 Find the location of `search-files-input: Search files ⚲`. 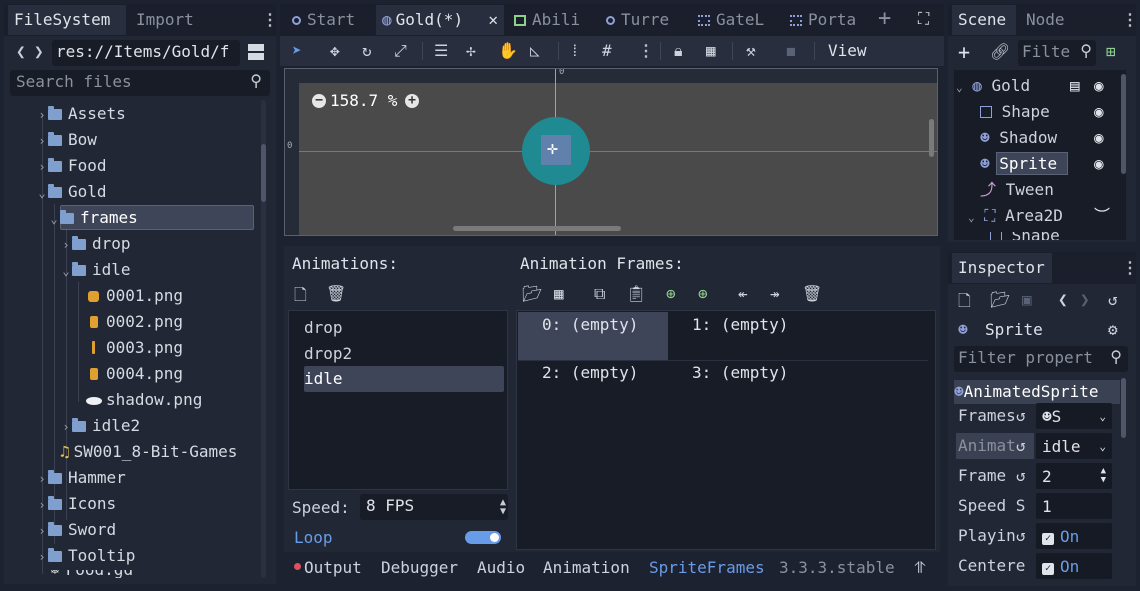

search-files-input: Search files ⚲ is located at coordinates (140, 83).